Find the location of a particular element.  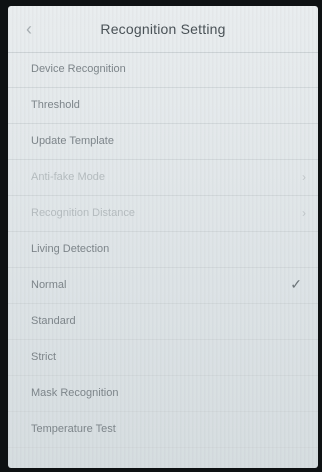

page-title: Recognition Setting is located at coordinates (163, 29).